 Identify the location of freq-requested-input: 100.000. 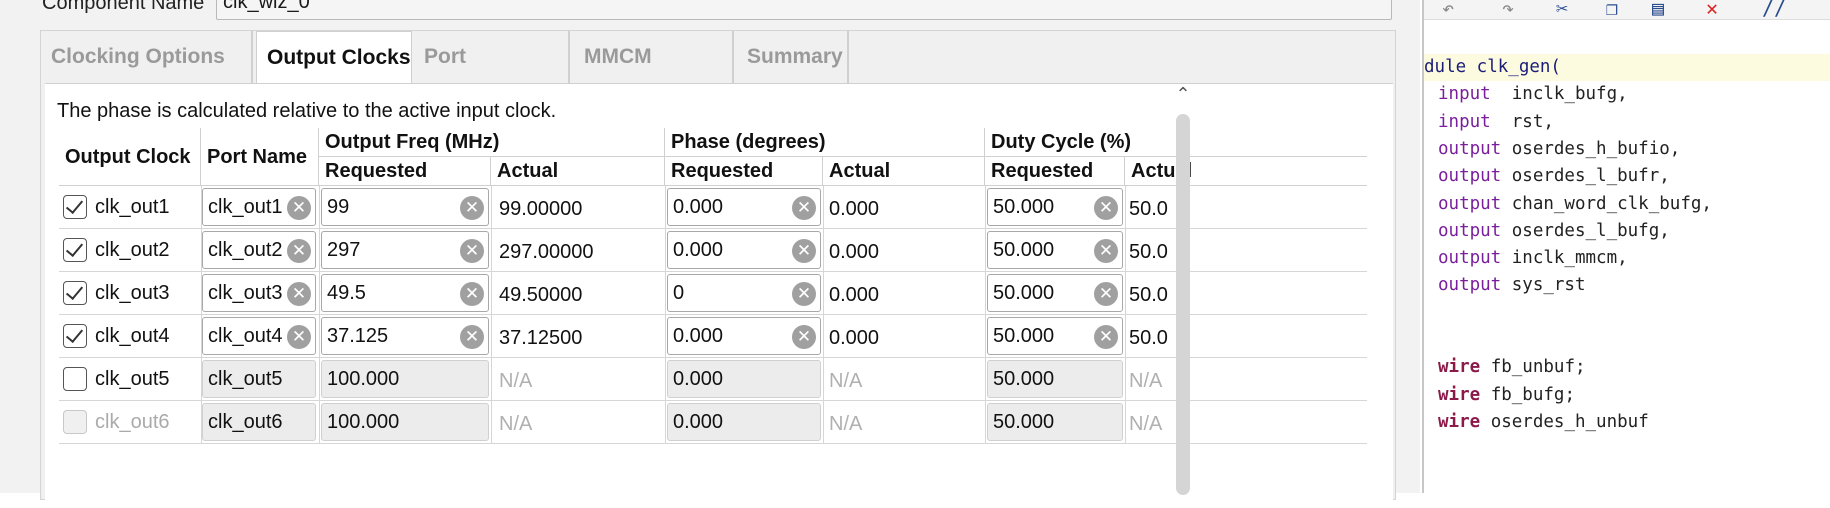
(405, 422).